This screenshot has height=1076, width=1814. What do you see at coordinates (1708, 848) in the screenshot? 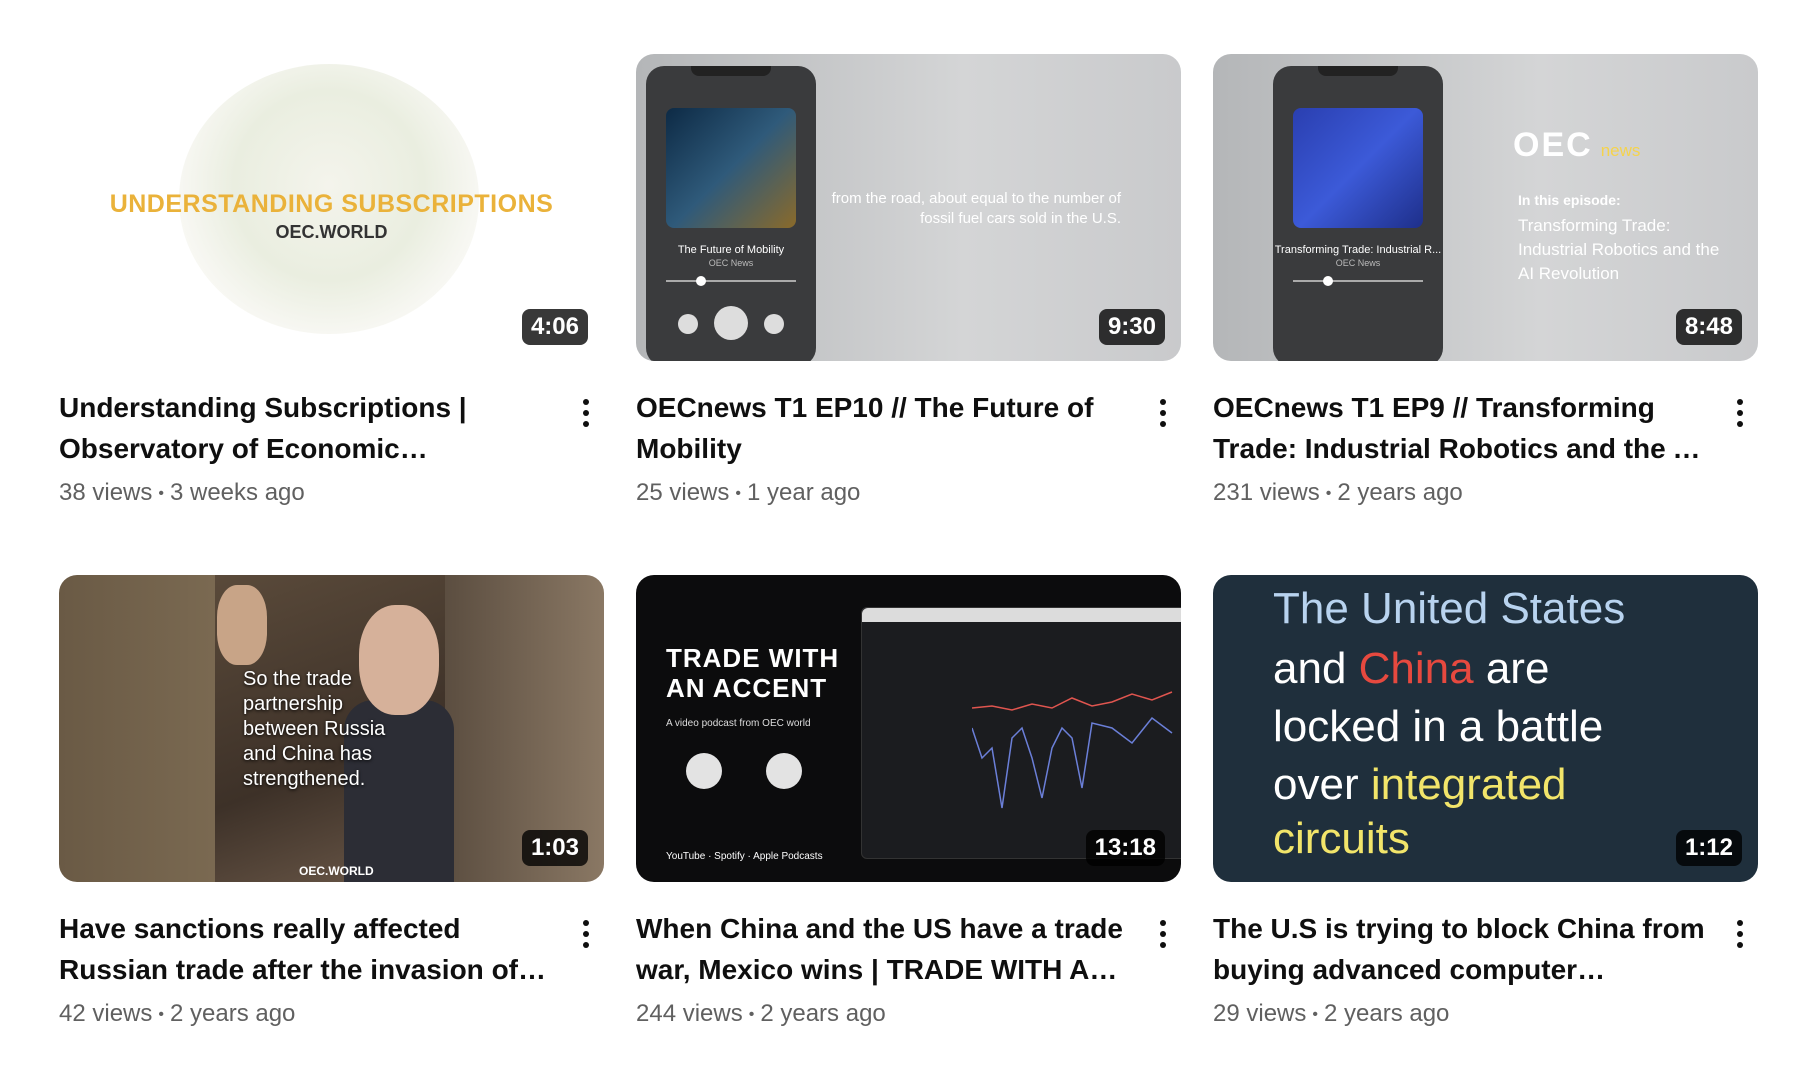
I see `duration-badge: 1:12` at bounding box center [1708, 848].